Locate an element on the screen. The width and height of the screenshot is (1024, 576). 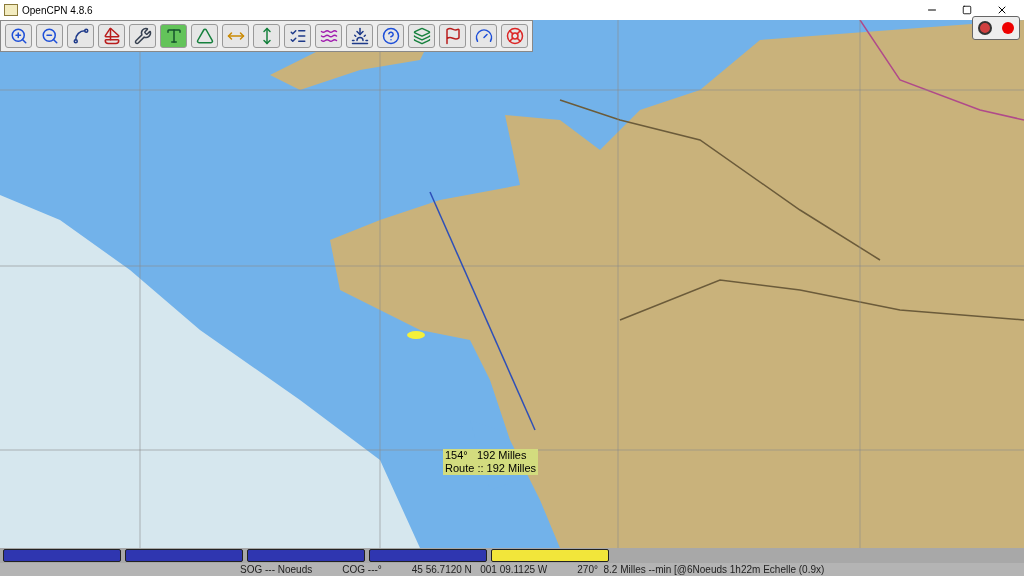
route-icon is located at coordinates (80, 36).